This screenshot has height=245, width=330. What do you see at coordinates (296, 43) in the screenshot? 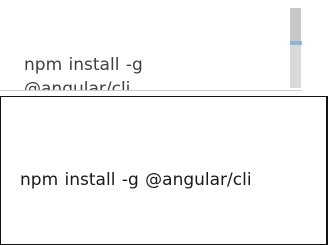
I see `scrollbar-marker` at bounding box center [296, 43].